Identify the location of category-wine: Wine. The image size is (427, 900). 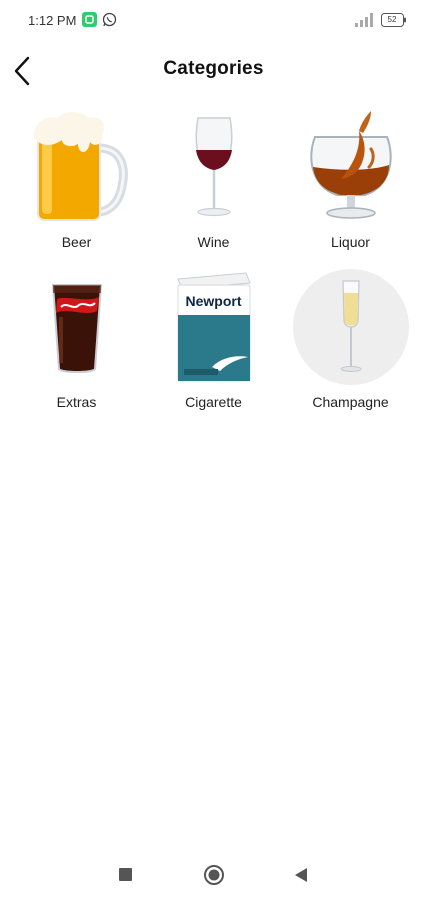
(213, 184).